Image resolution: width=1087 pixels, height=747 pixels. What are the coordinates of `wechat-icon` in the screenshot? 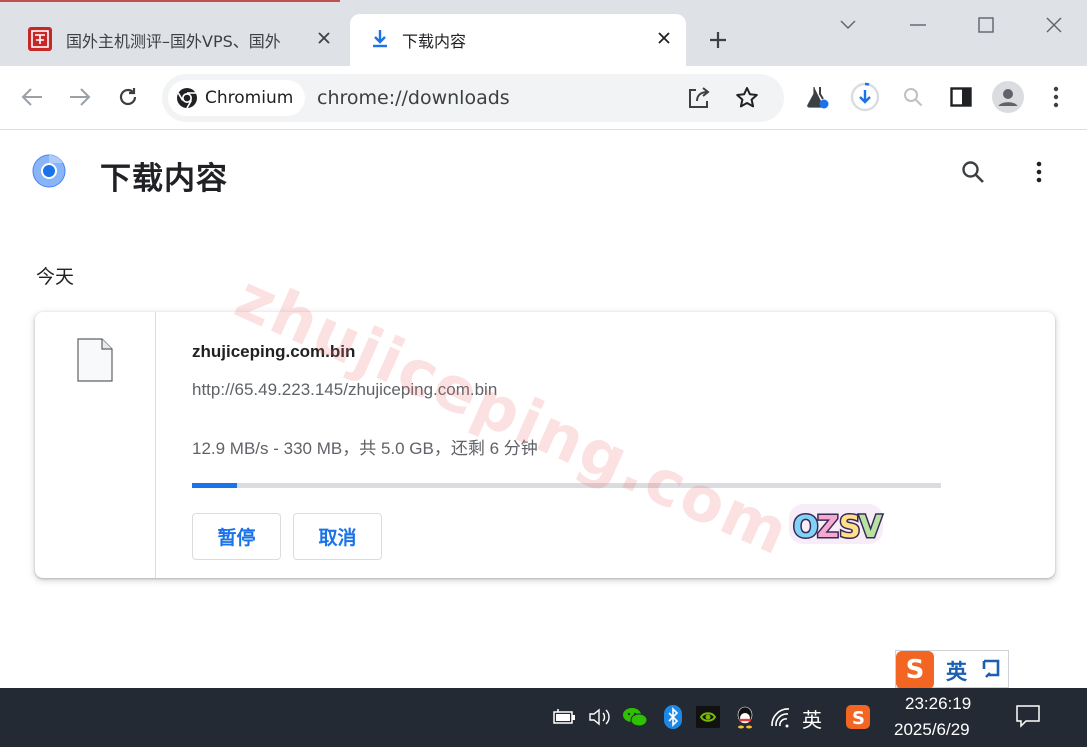 It's located at (635, 717).